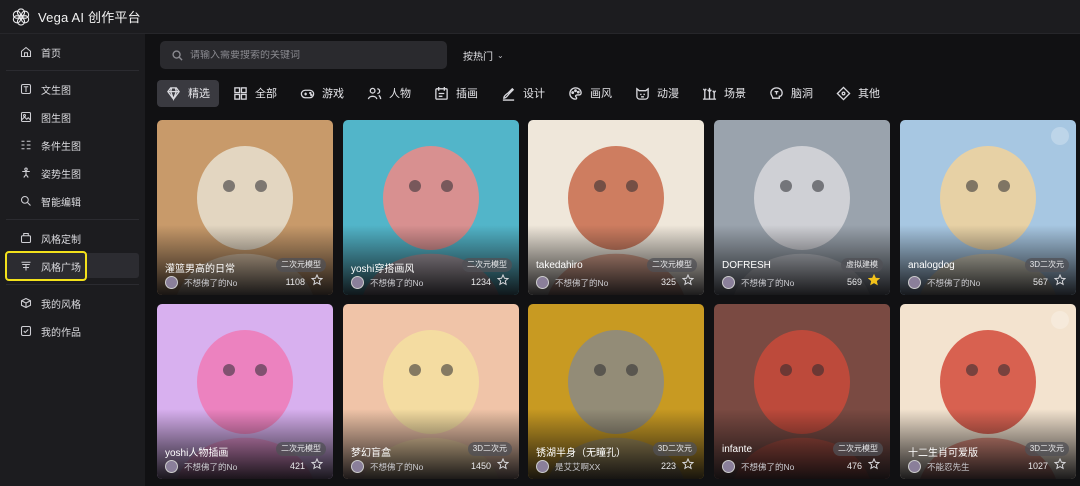 The height and width of the screenshot is (486, 1080). I want to click on cube-icon, so click(26, 303).